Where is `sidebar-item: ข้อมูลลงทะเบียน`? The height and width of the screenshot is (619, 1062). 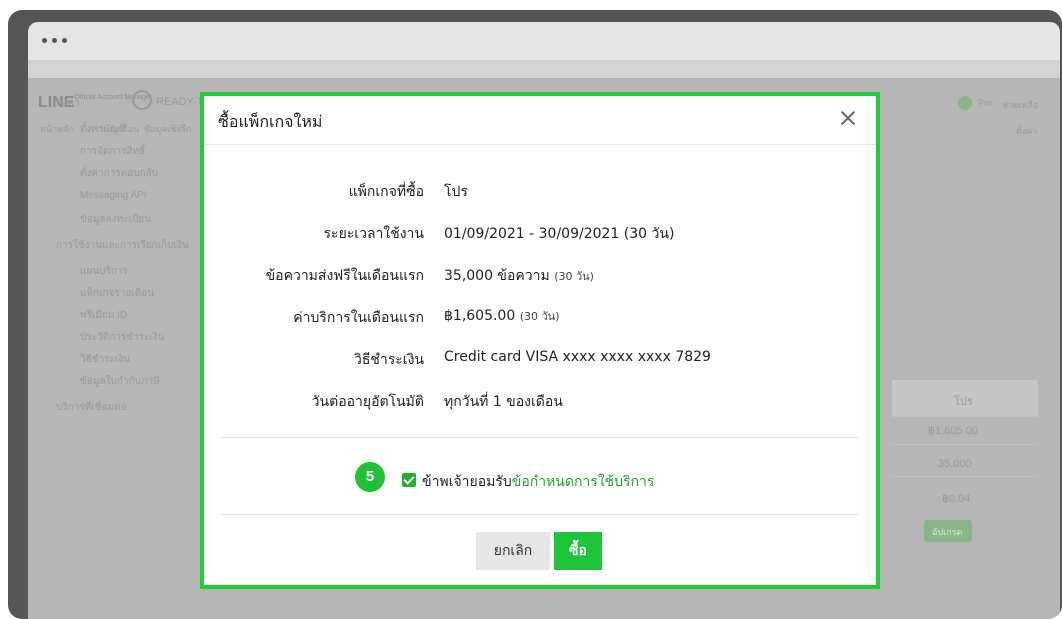 sidebar-item: ข้อมูลลงทะเบียน is located at coordinates (115, 219).